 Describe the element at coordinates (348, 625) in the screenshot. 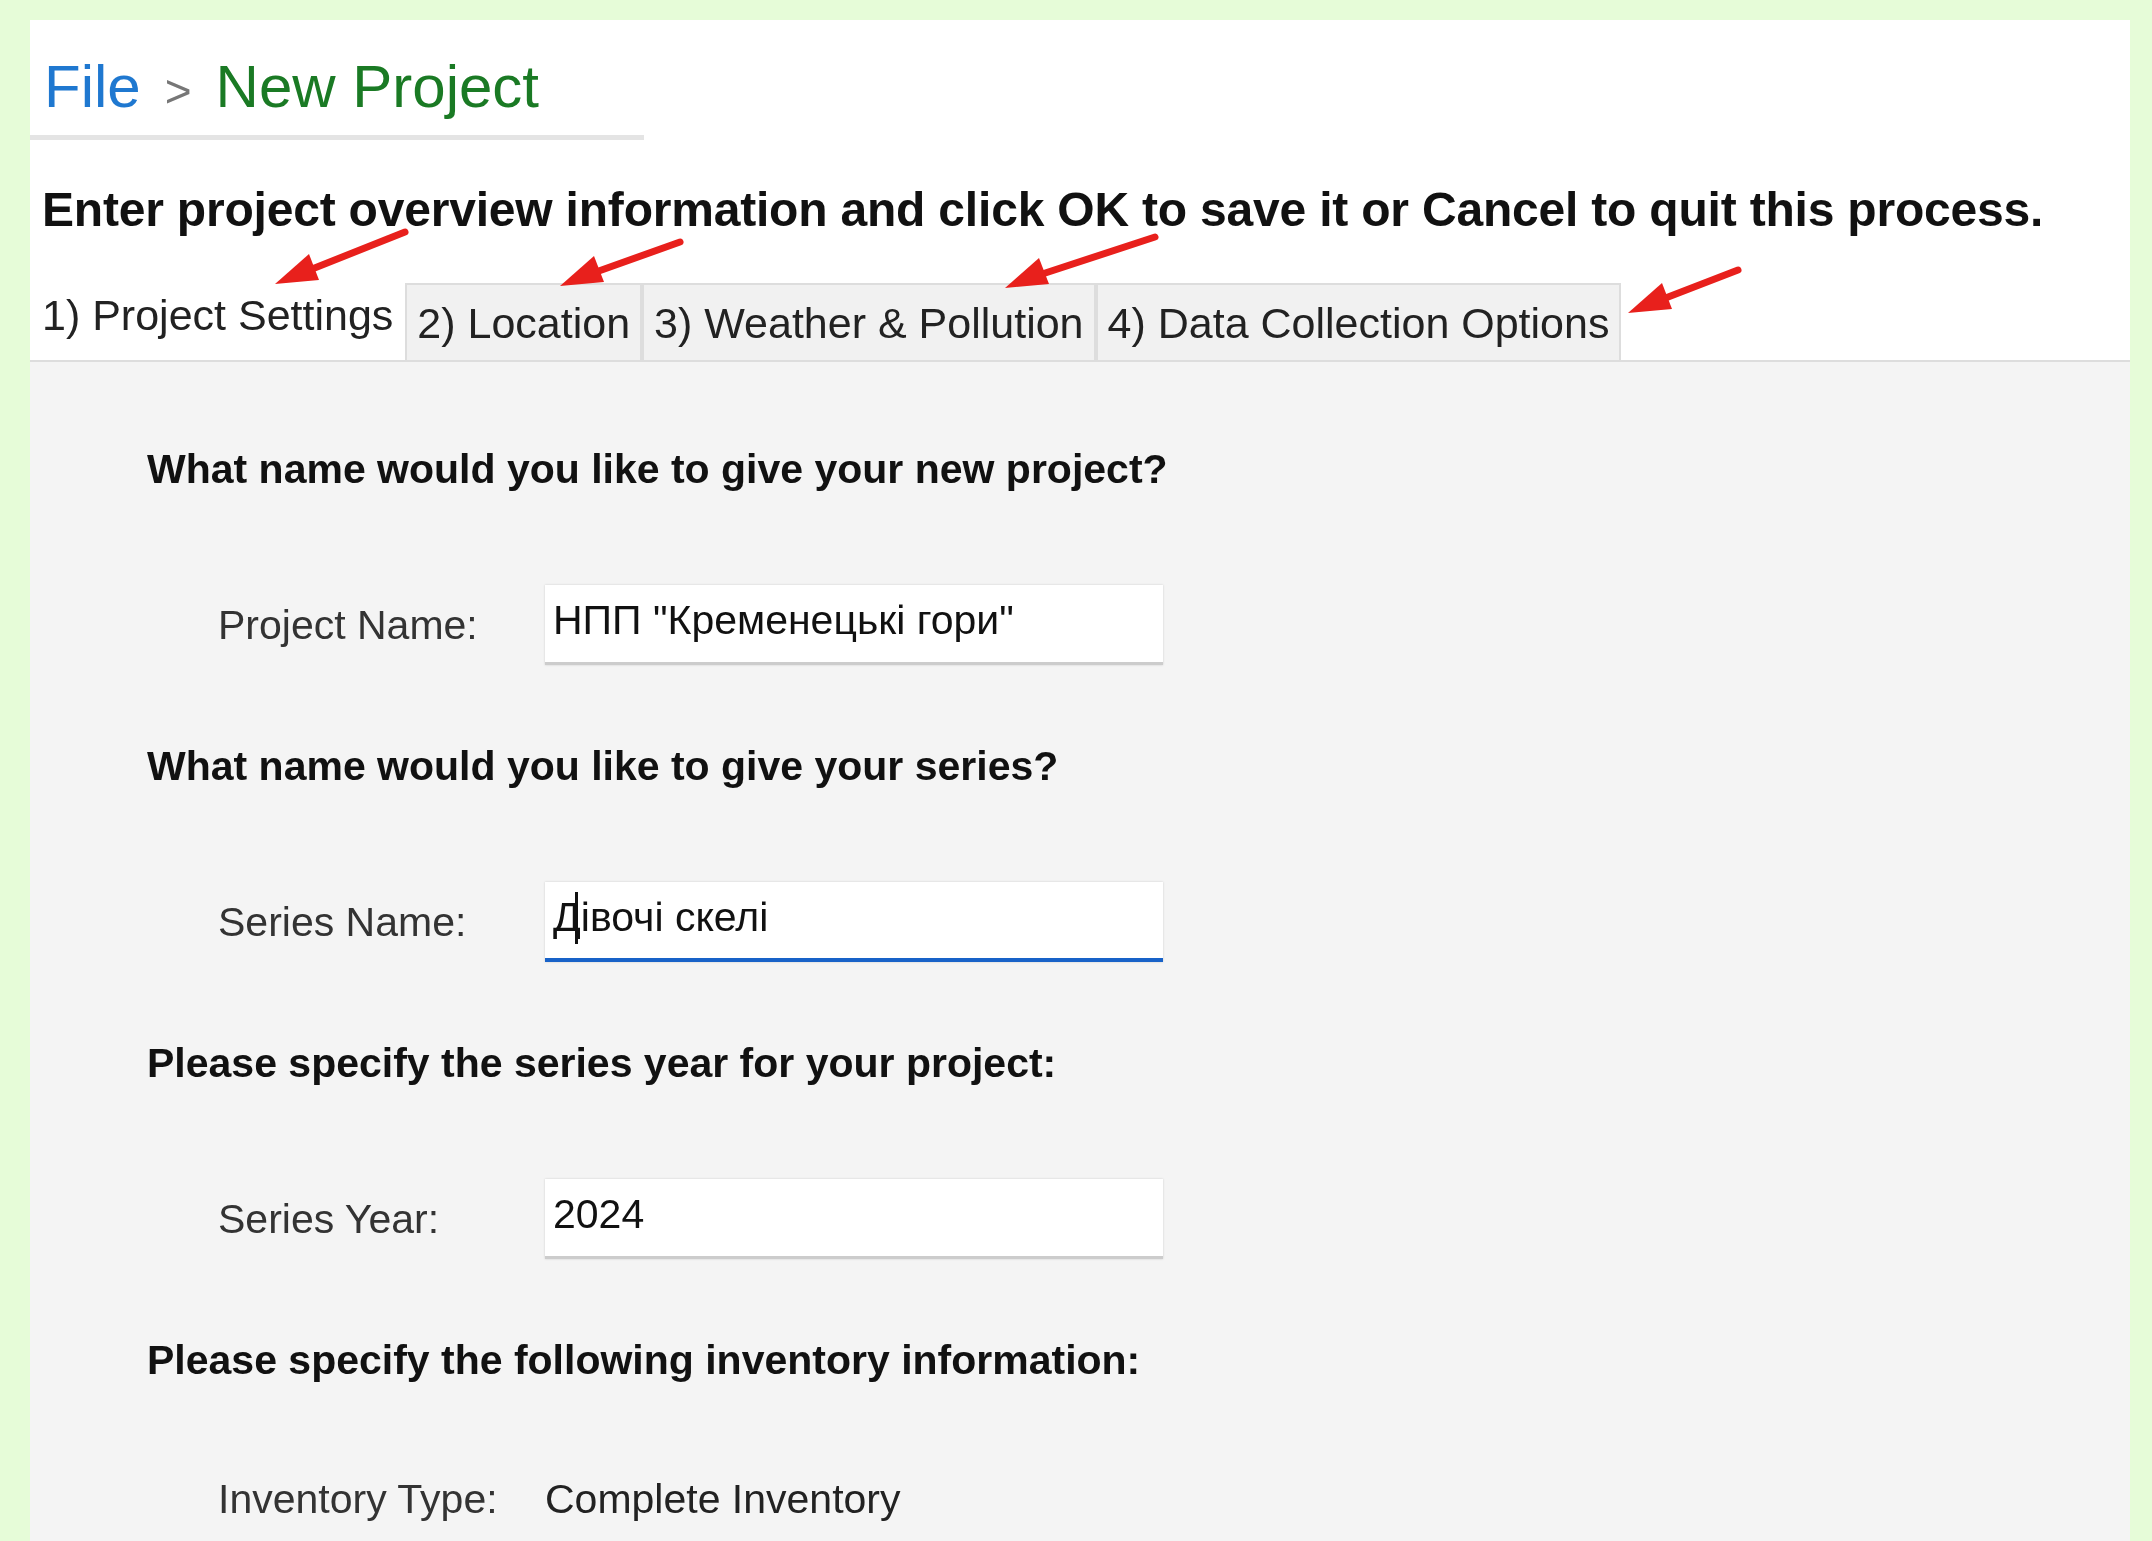

I see `field-label: Project Name:` at that location.